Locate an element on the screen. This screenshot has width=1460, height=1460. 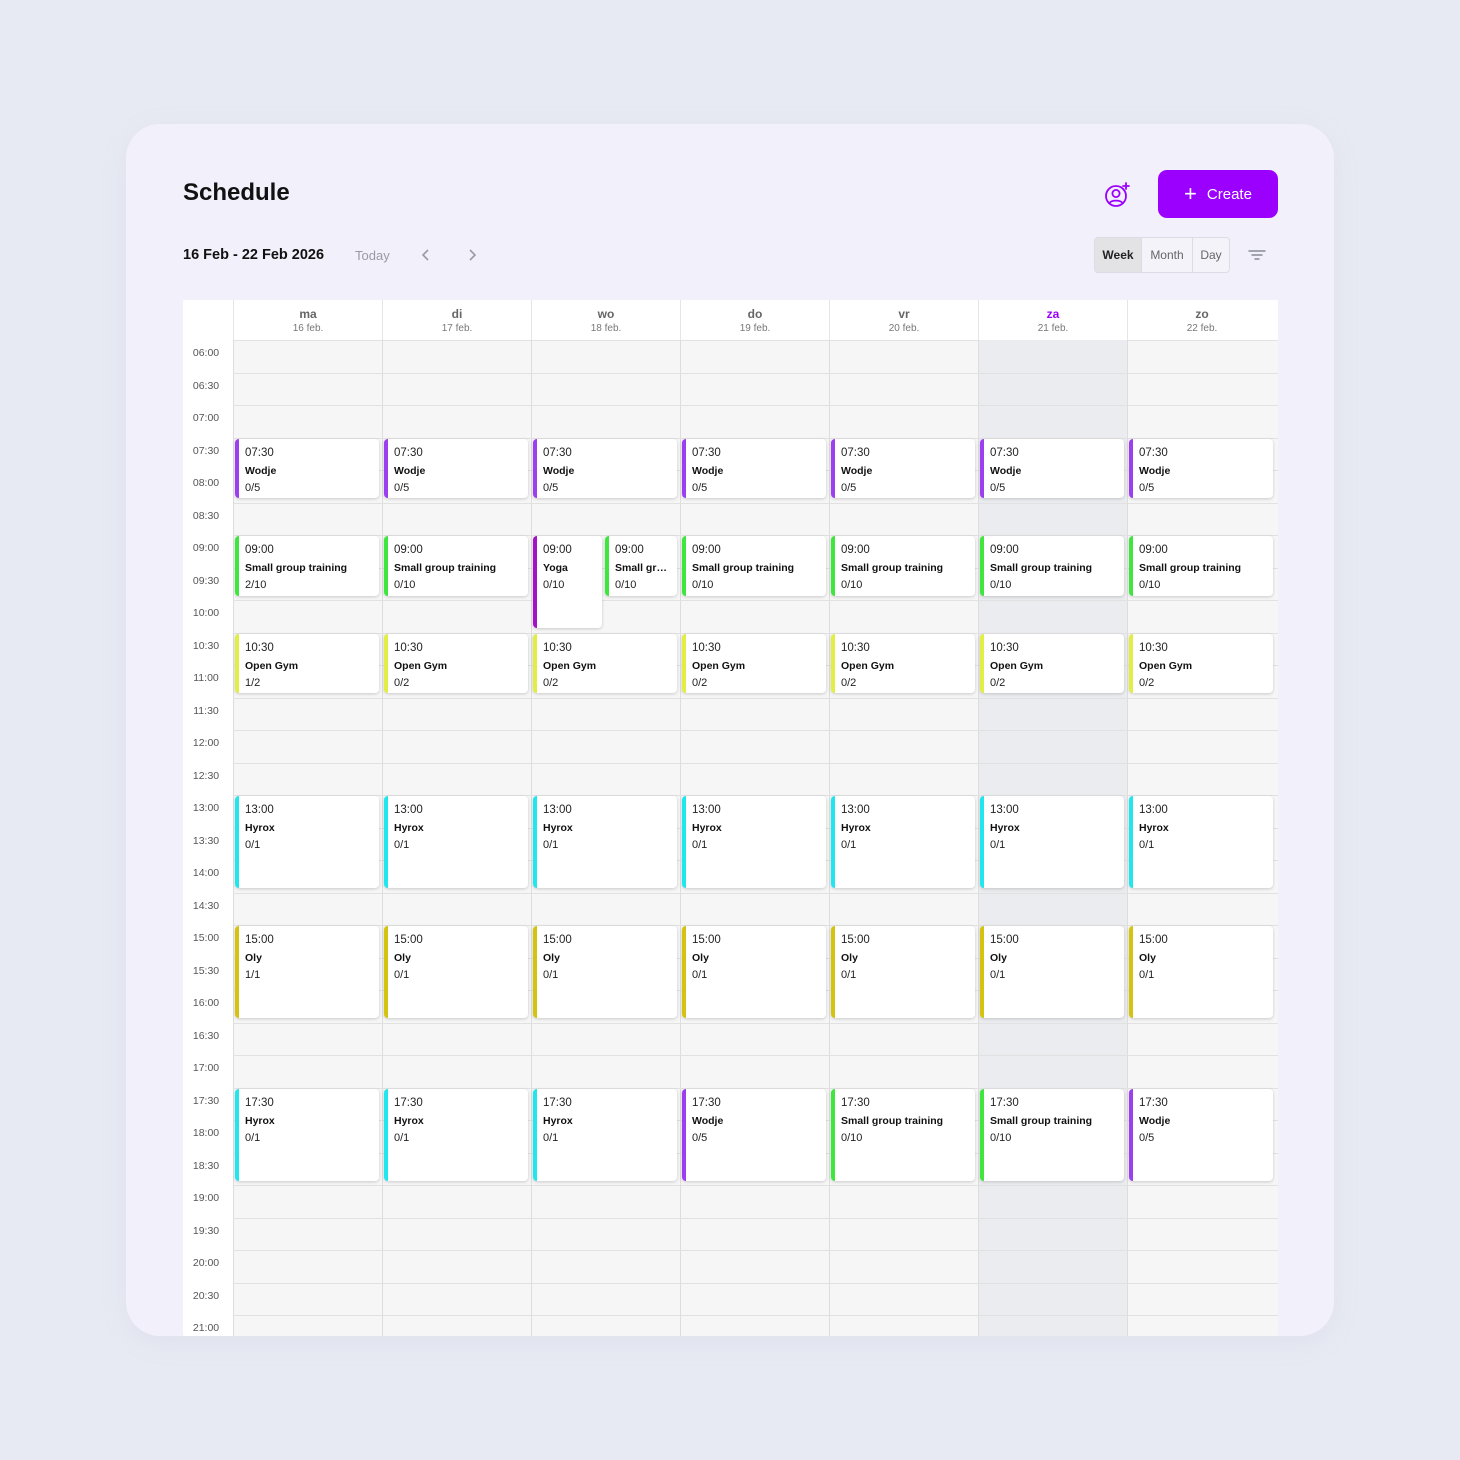
plus-icon: + is located at coordinates (1190, 193).